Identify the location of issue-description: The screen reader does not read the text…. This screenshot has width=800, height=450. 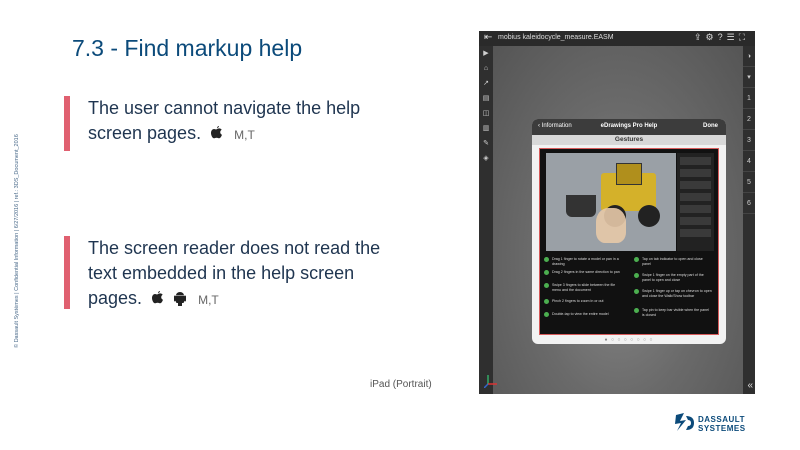
(234, 273).